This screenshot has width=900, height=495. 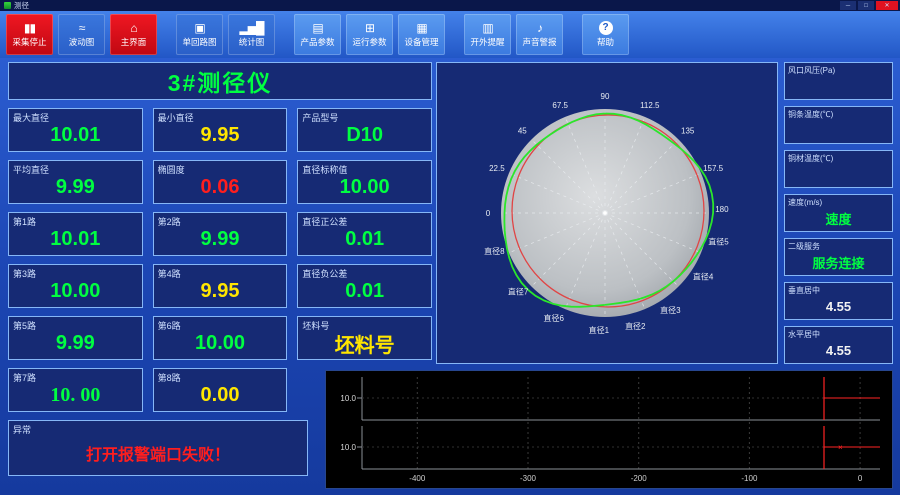 I want to click on panel-value: 服务连接, so click(x=838, y=263).